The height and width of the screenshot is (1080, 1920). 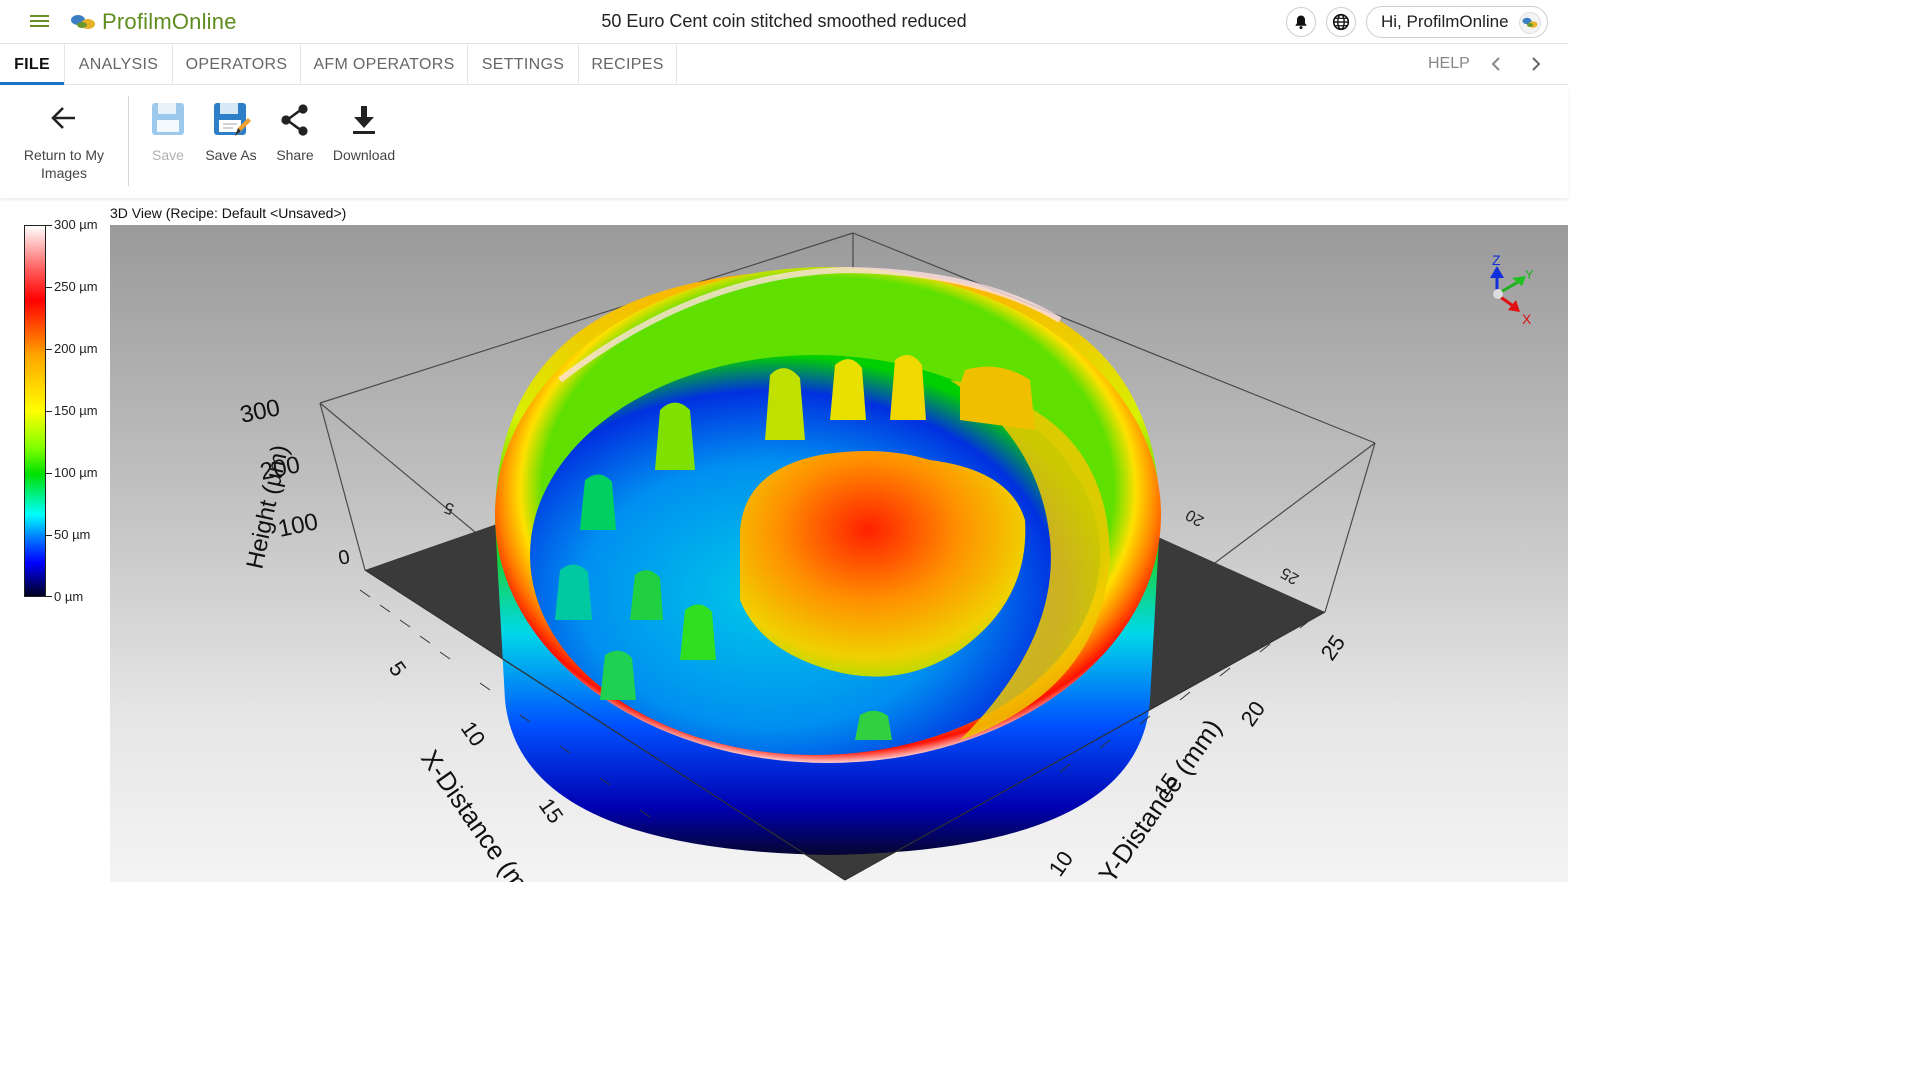 I want to click on bell-icon, so click(x=1301, y=22).